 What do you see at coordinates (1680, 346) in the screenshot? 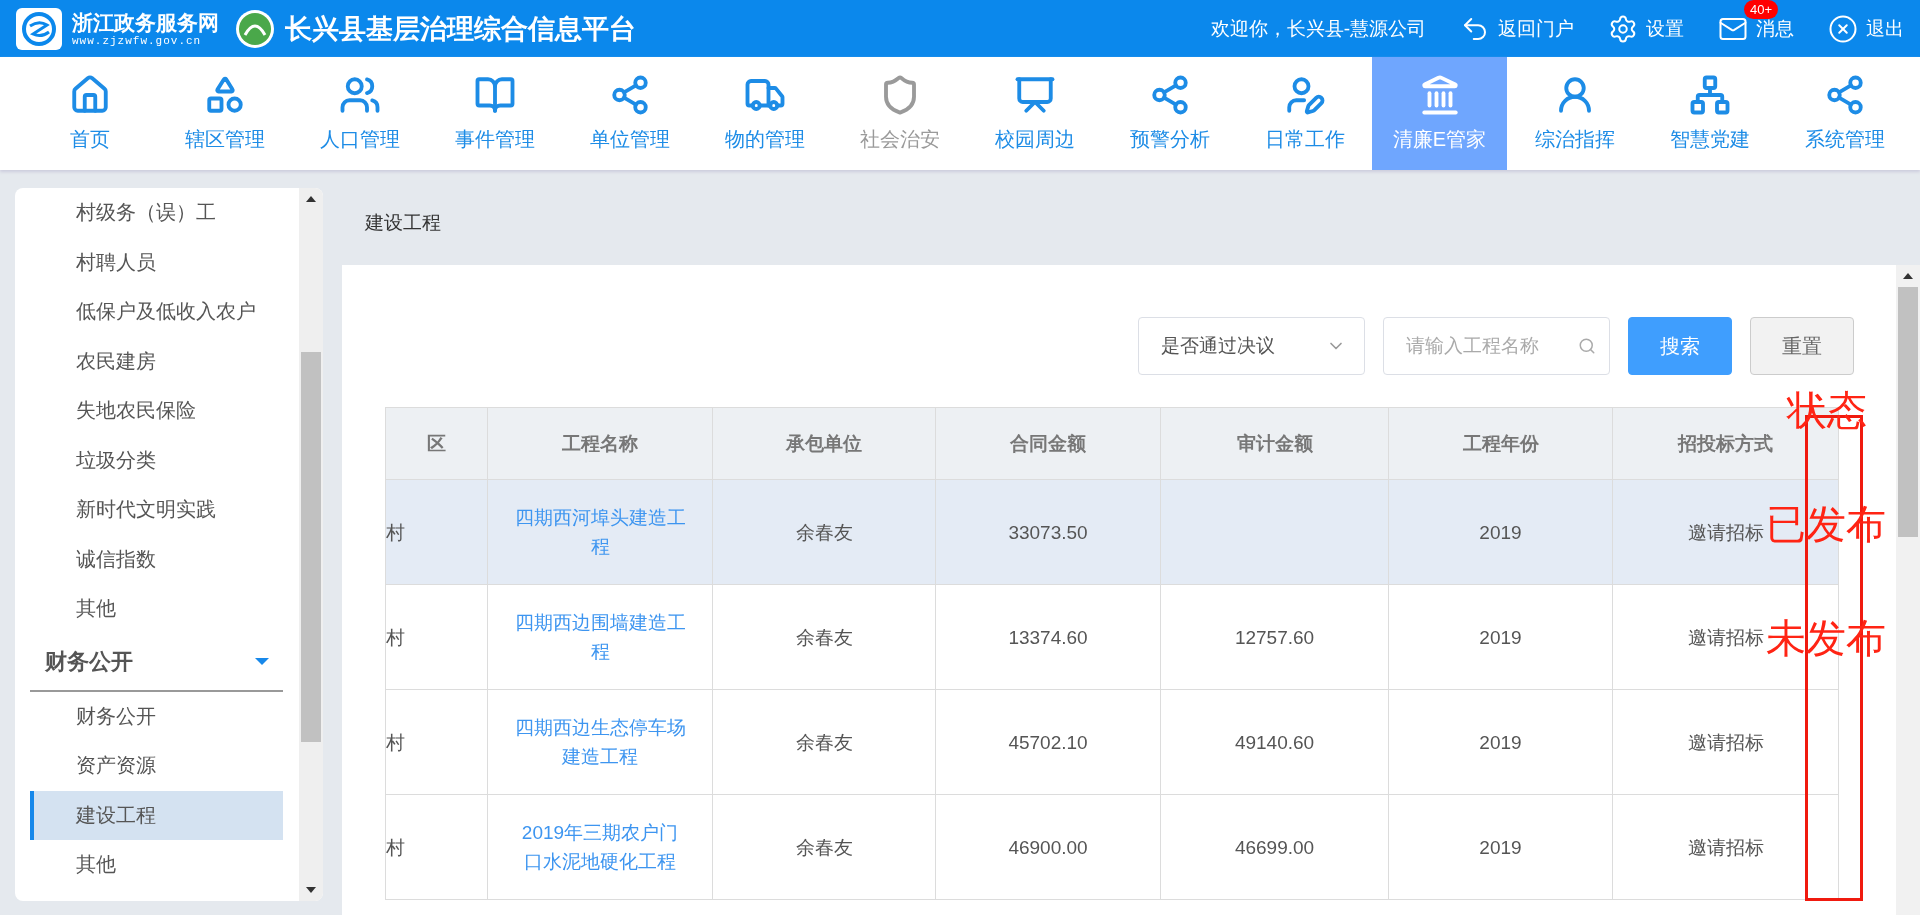
I see `search-button: 搜索` at bounding box center [1680, 346].